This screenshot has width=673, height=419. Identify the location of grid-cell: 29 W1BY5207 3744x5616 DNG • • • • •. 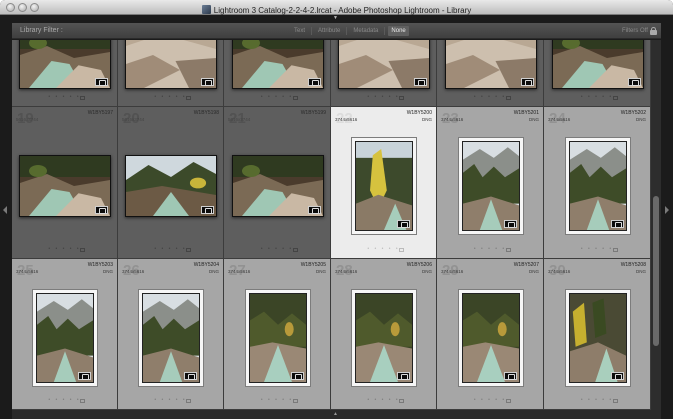
(490, 334).